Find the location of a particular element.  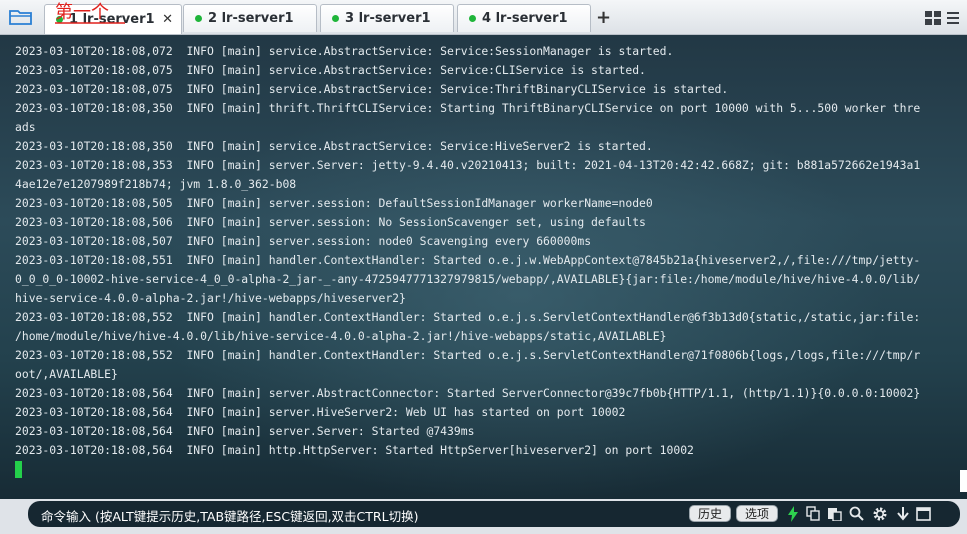

tab-2: 2 lr-server1 is located at coordinates (250, 18).